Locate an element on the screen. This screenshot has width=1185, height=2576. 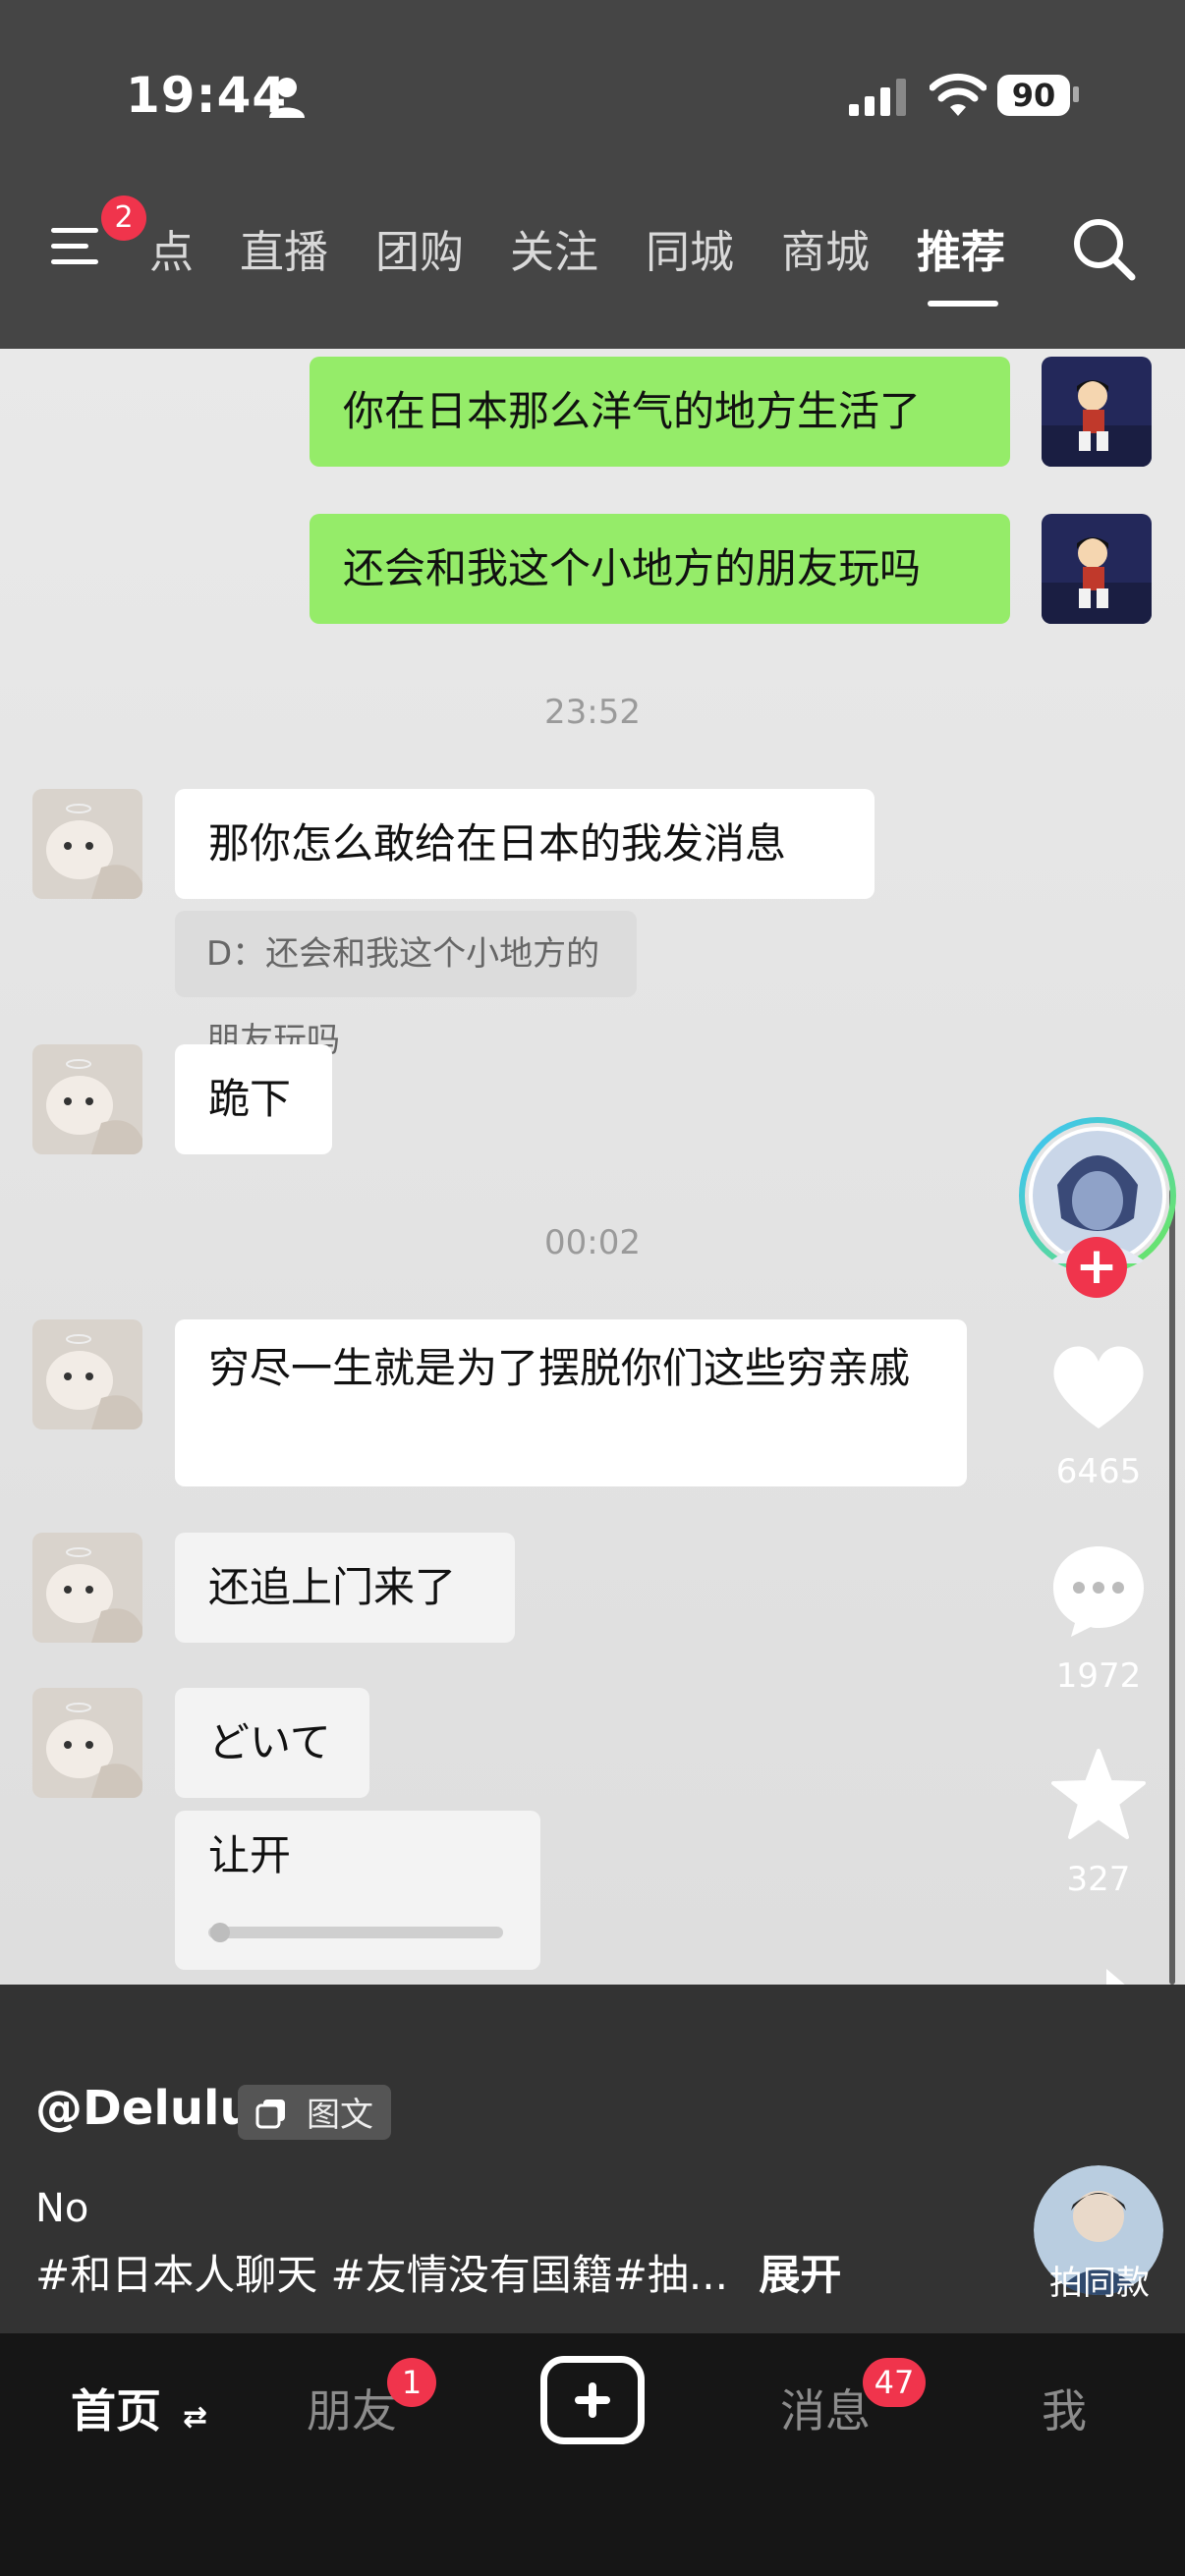
nav-messages: 消息 is located at coordinates (826, 2408).